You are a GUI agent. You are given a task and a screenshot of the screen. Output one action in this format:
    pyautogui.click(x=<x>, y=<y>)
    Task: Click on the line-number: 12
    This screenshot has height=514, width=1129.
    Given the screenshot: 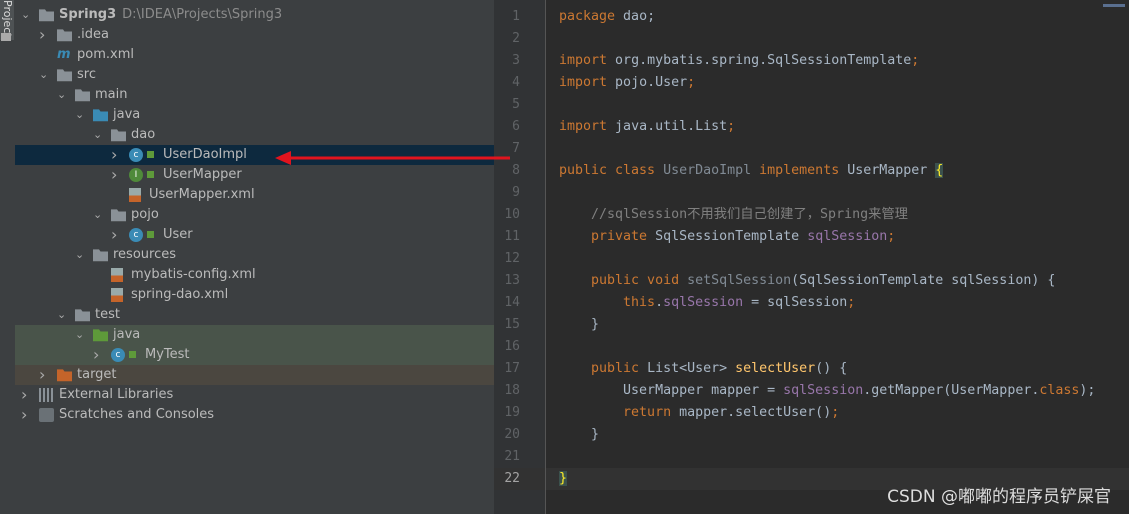 What is the action you would take?
    pyautogui.click(x=512, y=258)
    